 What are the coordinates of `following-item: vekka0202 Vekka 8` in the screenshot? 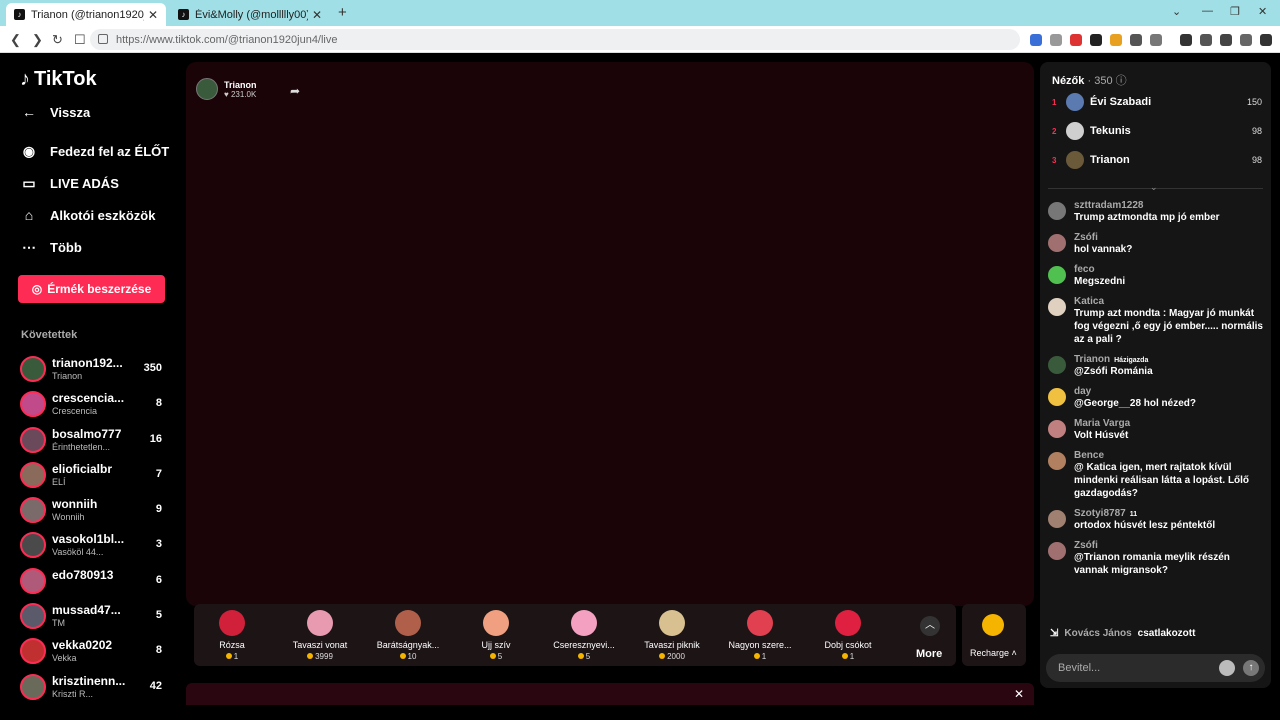 It's located at (93, 651).